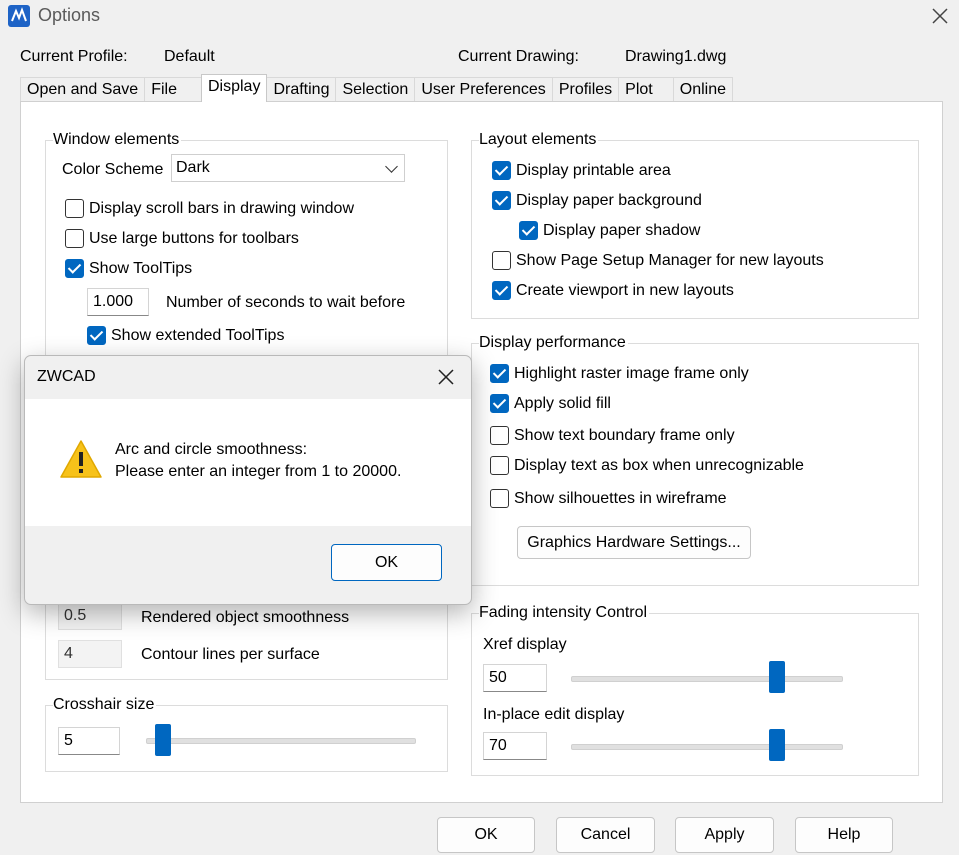  I want to click on crosshair-title: Crosshair size, so click(105, 705).